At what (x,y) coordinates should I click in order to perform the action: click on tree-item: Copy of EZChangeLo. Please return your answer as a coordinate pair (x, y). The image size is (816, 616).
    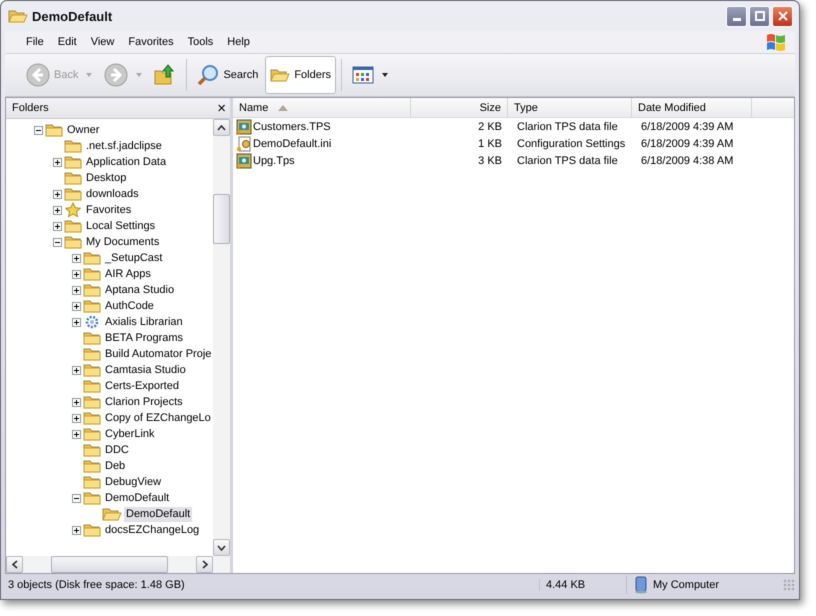
    Looking at the image, I should click on (158, 418).